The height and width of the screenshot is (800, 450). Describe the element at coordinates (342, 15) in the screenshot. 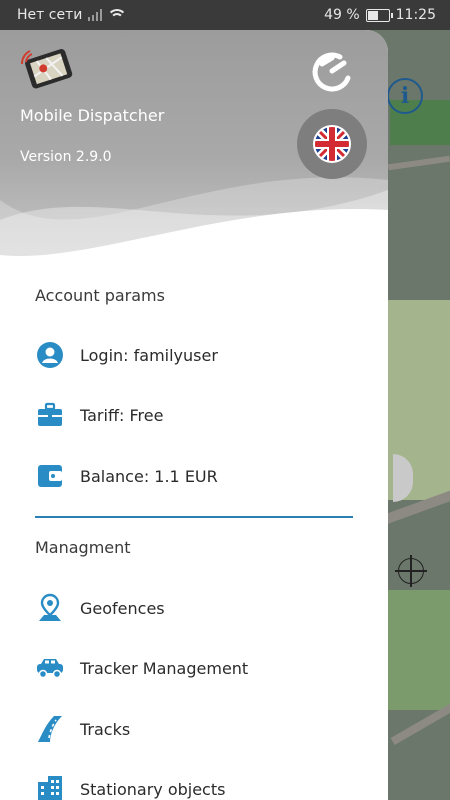

I see `battery-percent: 49 %` at that location.